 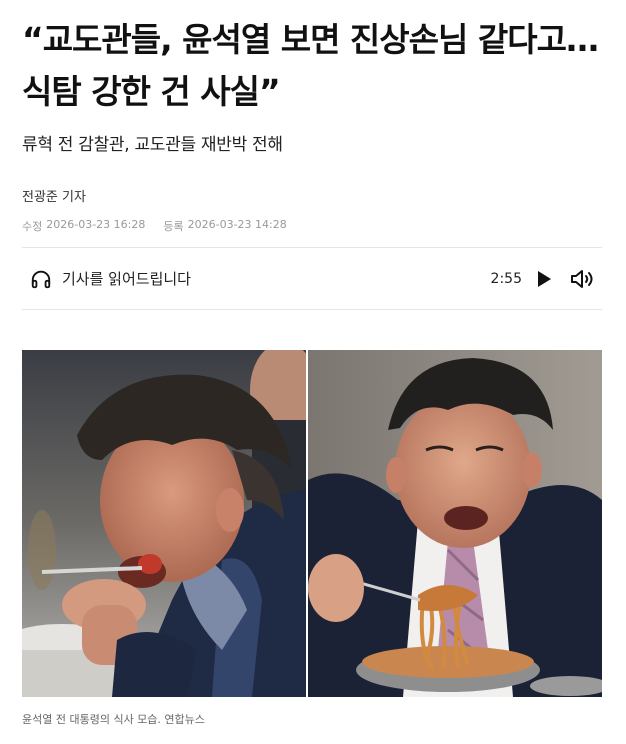 What do you see at coordinates (583, 279) in the screenshot?
I see `volume-icon` at bounding box center [583, 279].